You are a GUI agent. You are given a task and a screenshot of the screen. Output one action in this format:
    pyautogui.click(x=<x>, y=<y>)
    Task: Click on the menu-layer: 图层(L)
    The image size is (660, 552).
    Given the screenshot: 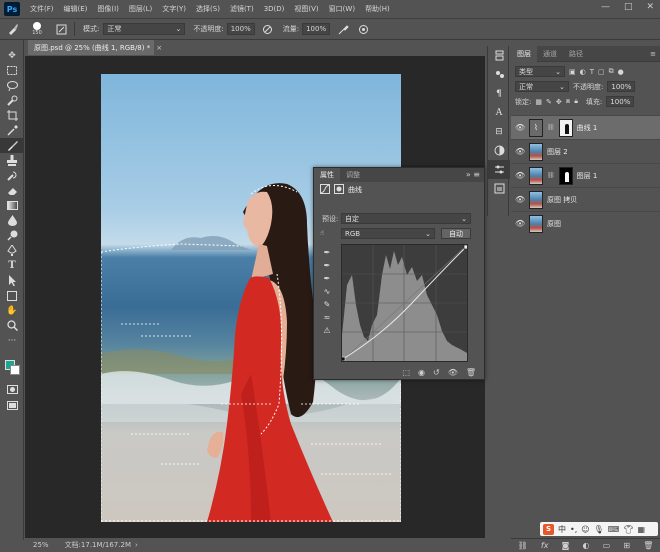 What is the action you would take?
    pyautogui.click(x=140, y=9)
    